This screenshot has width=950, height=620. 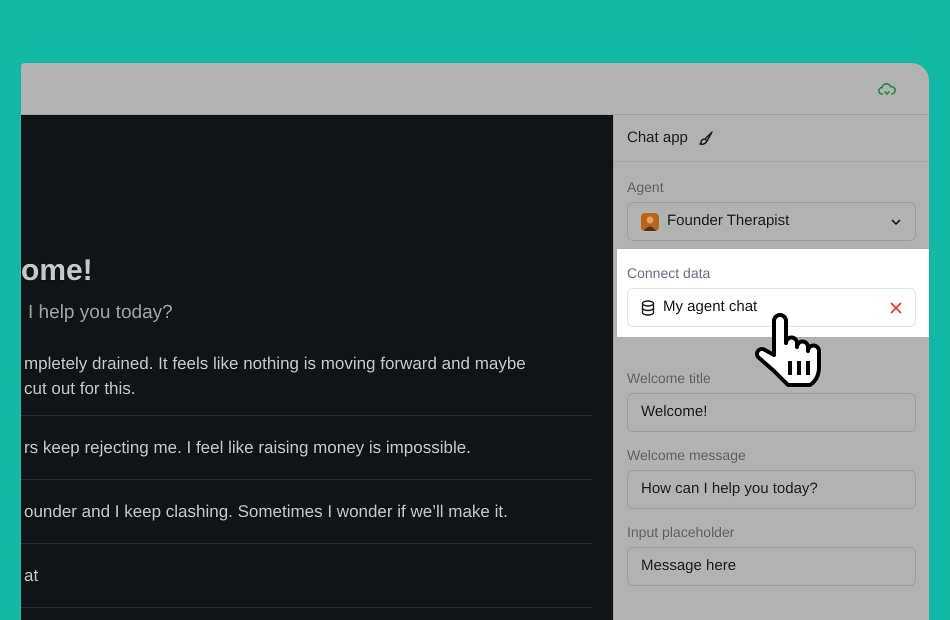 What do you see at coordinates (306, 448) in the screenshot?
I see `suggestion-item: rs keep rejecting me. I feel like raising money is impossible.` at bounding box center [306, 448].